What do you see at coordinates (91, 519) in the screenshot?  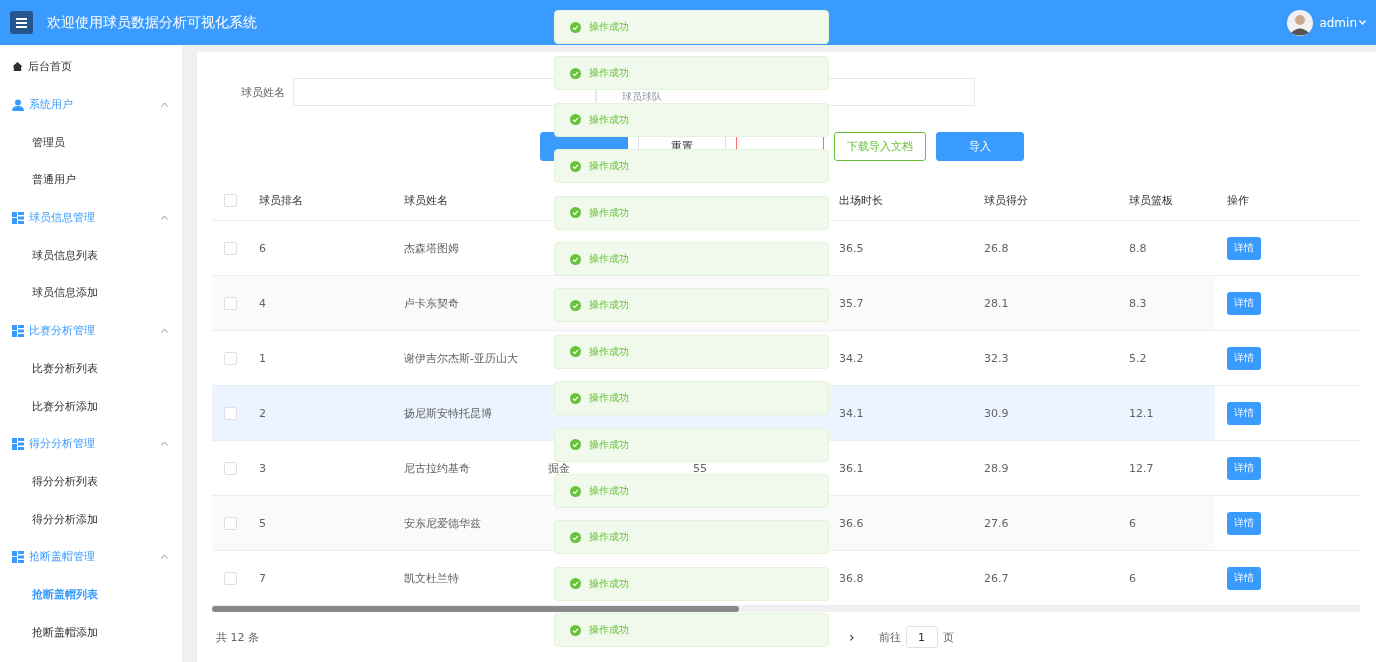 I see `sidebar-item: 得分分析添加` at bounding box center [91, 519].